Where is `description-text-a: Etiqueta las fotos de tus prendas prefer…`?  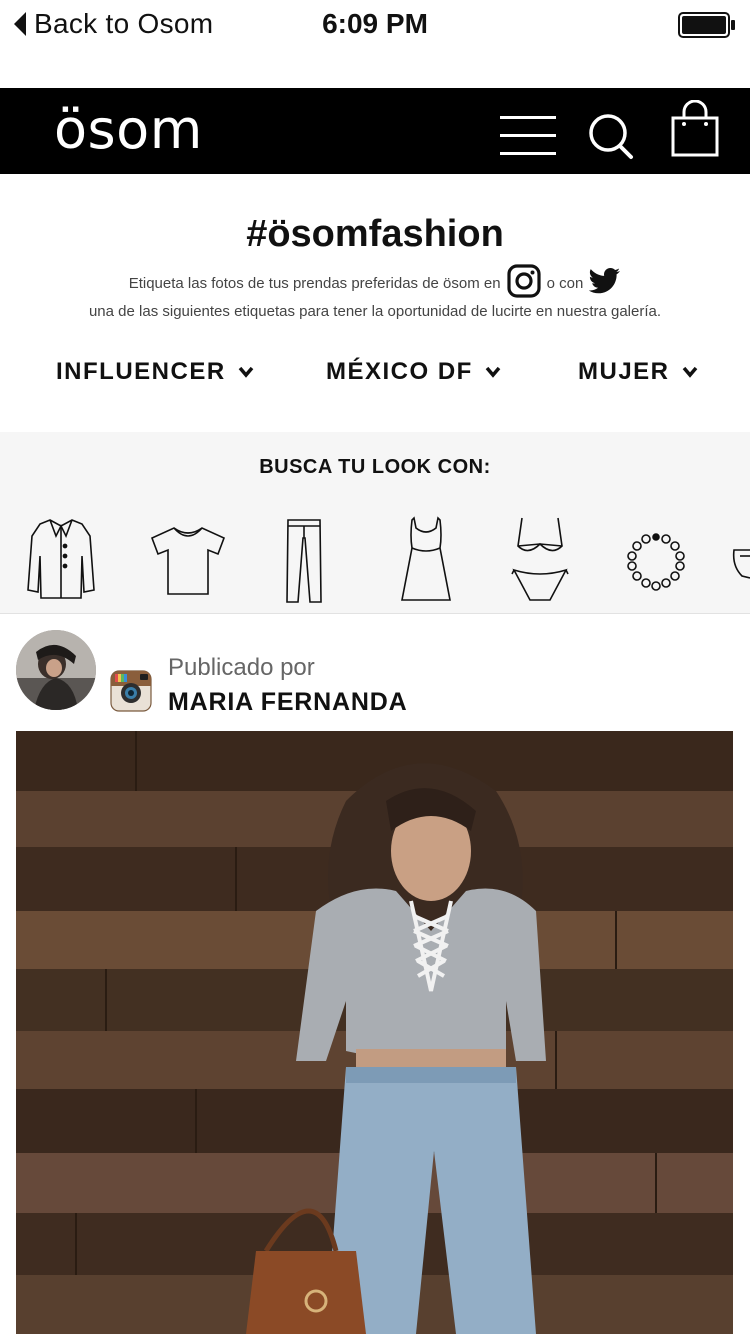 description-text-a: Etiqueta las fotos de tus prendas prefer… is located at coordinates (314, 283).